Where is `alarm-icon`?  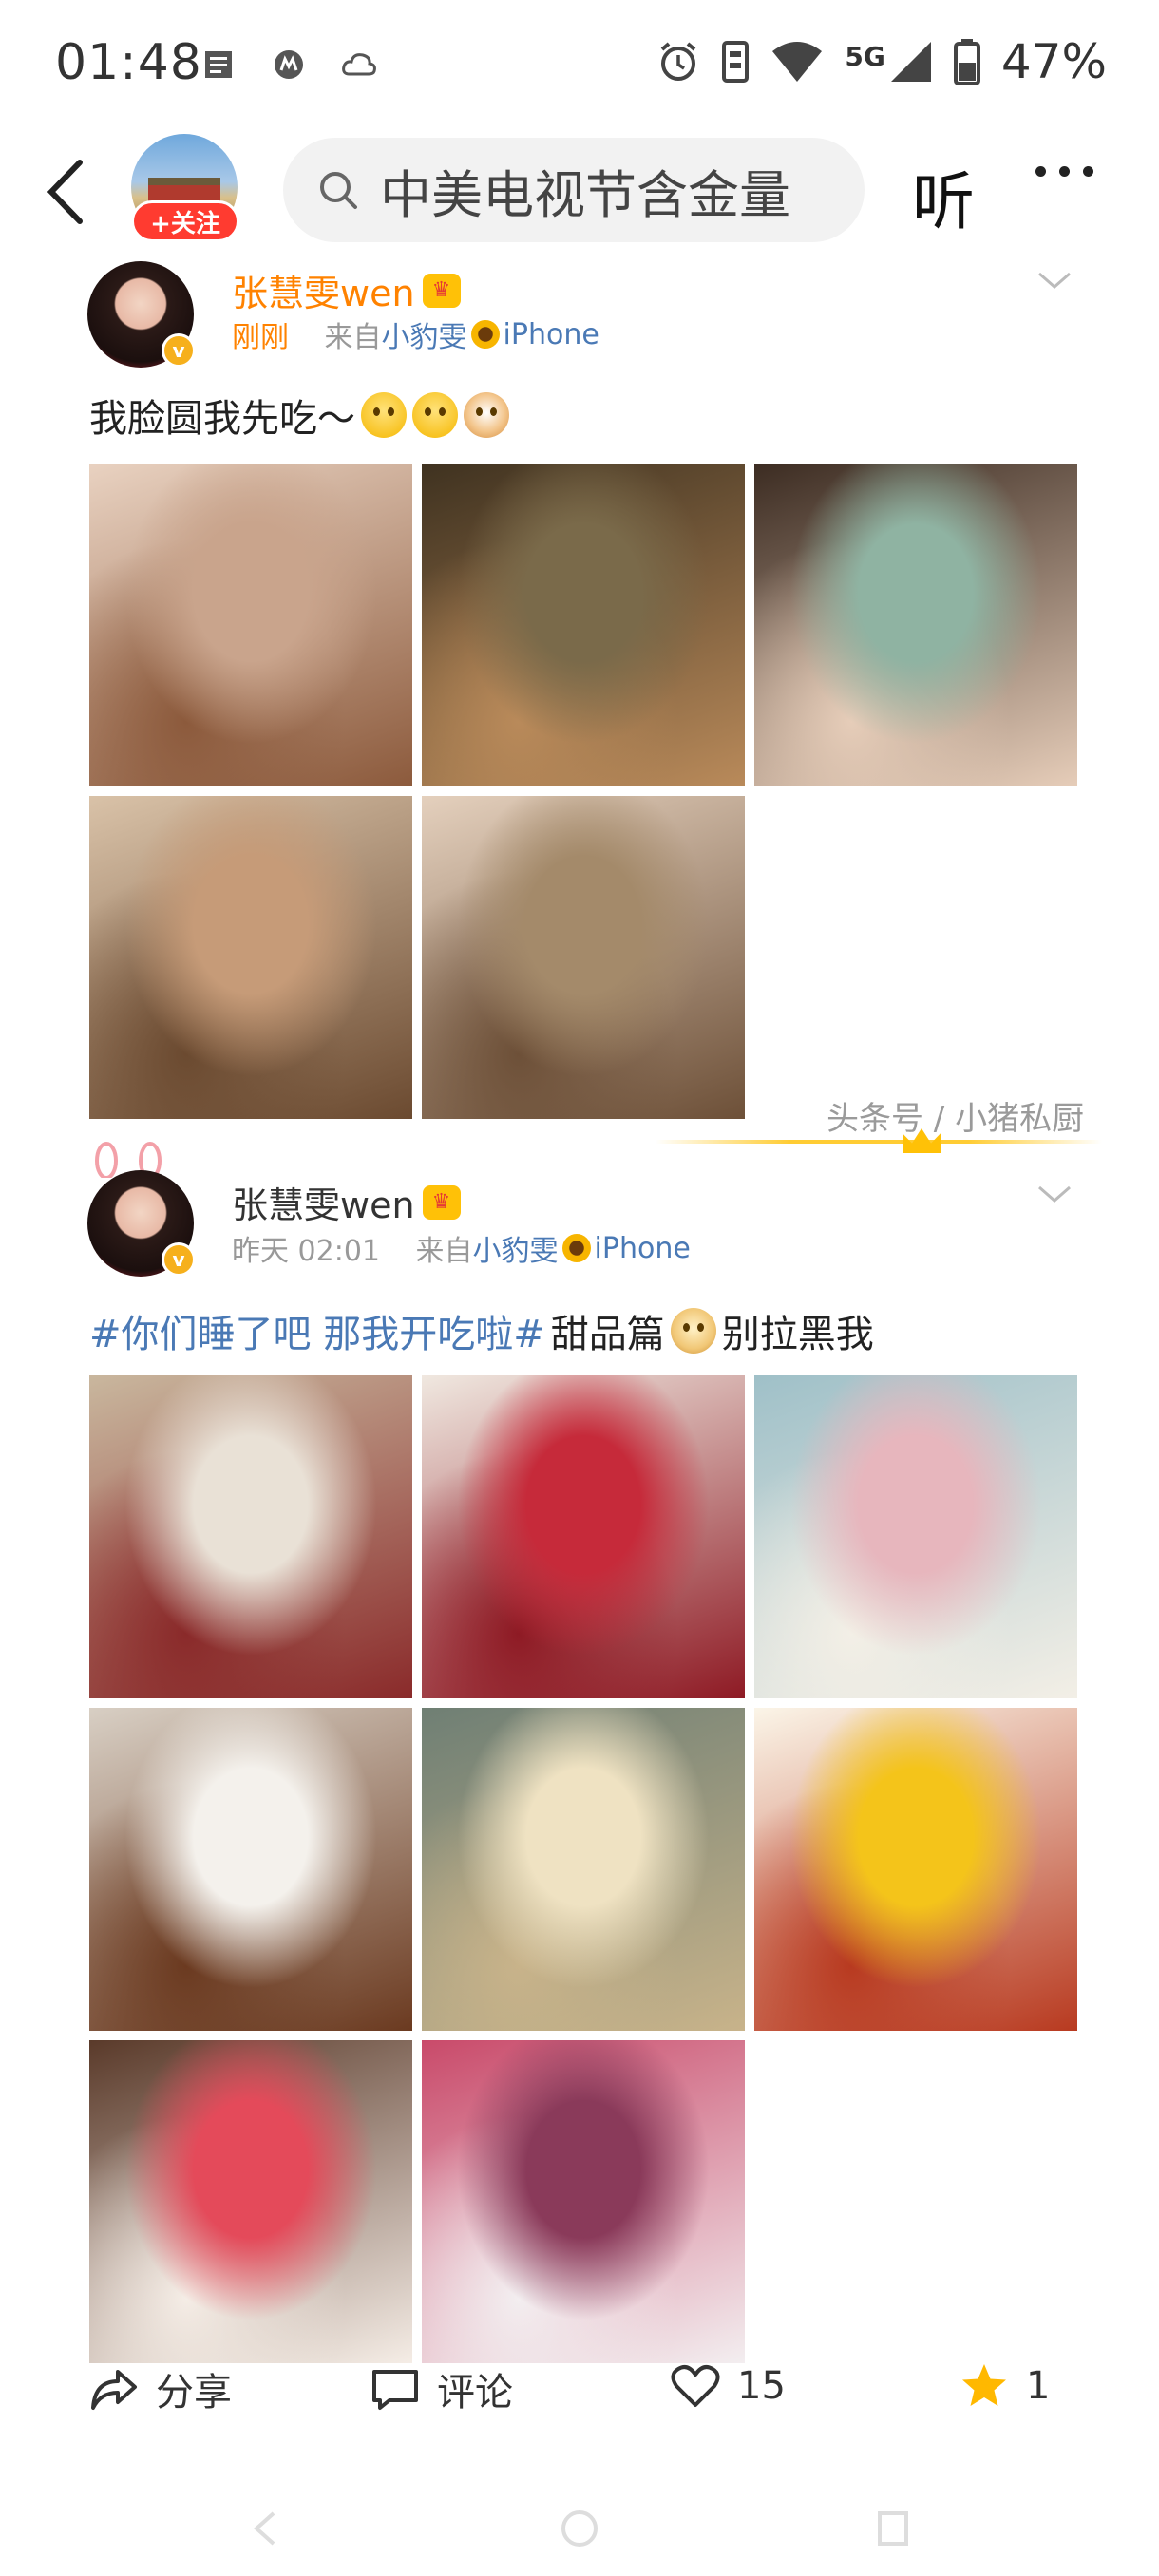 alarm-icon is located at coordinates (678, 61).